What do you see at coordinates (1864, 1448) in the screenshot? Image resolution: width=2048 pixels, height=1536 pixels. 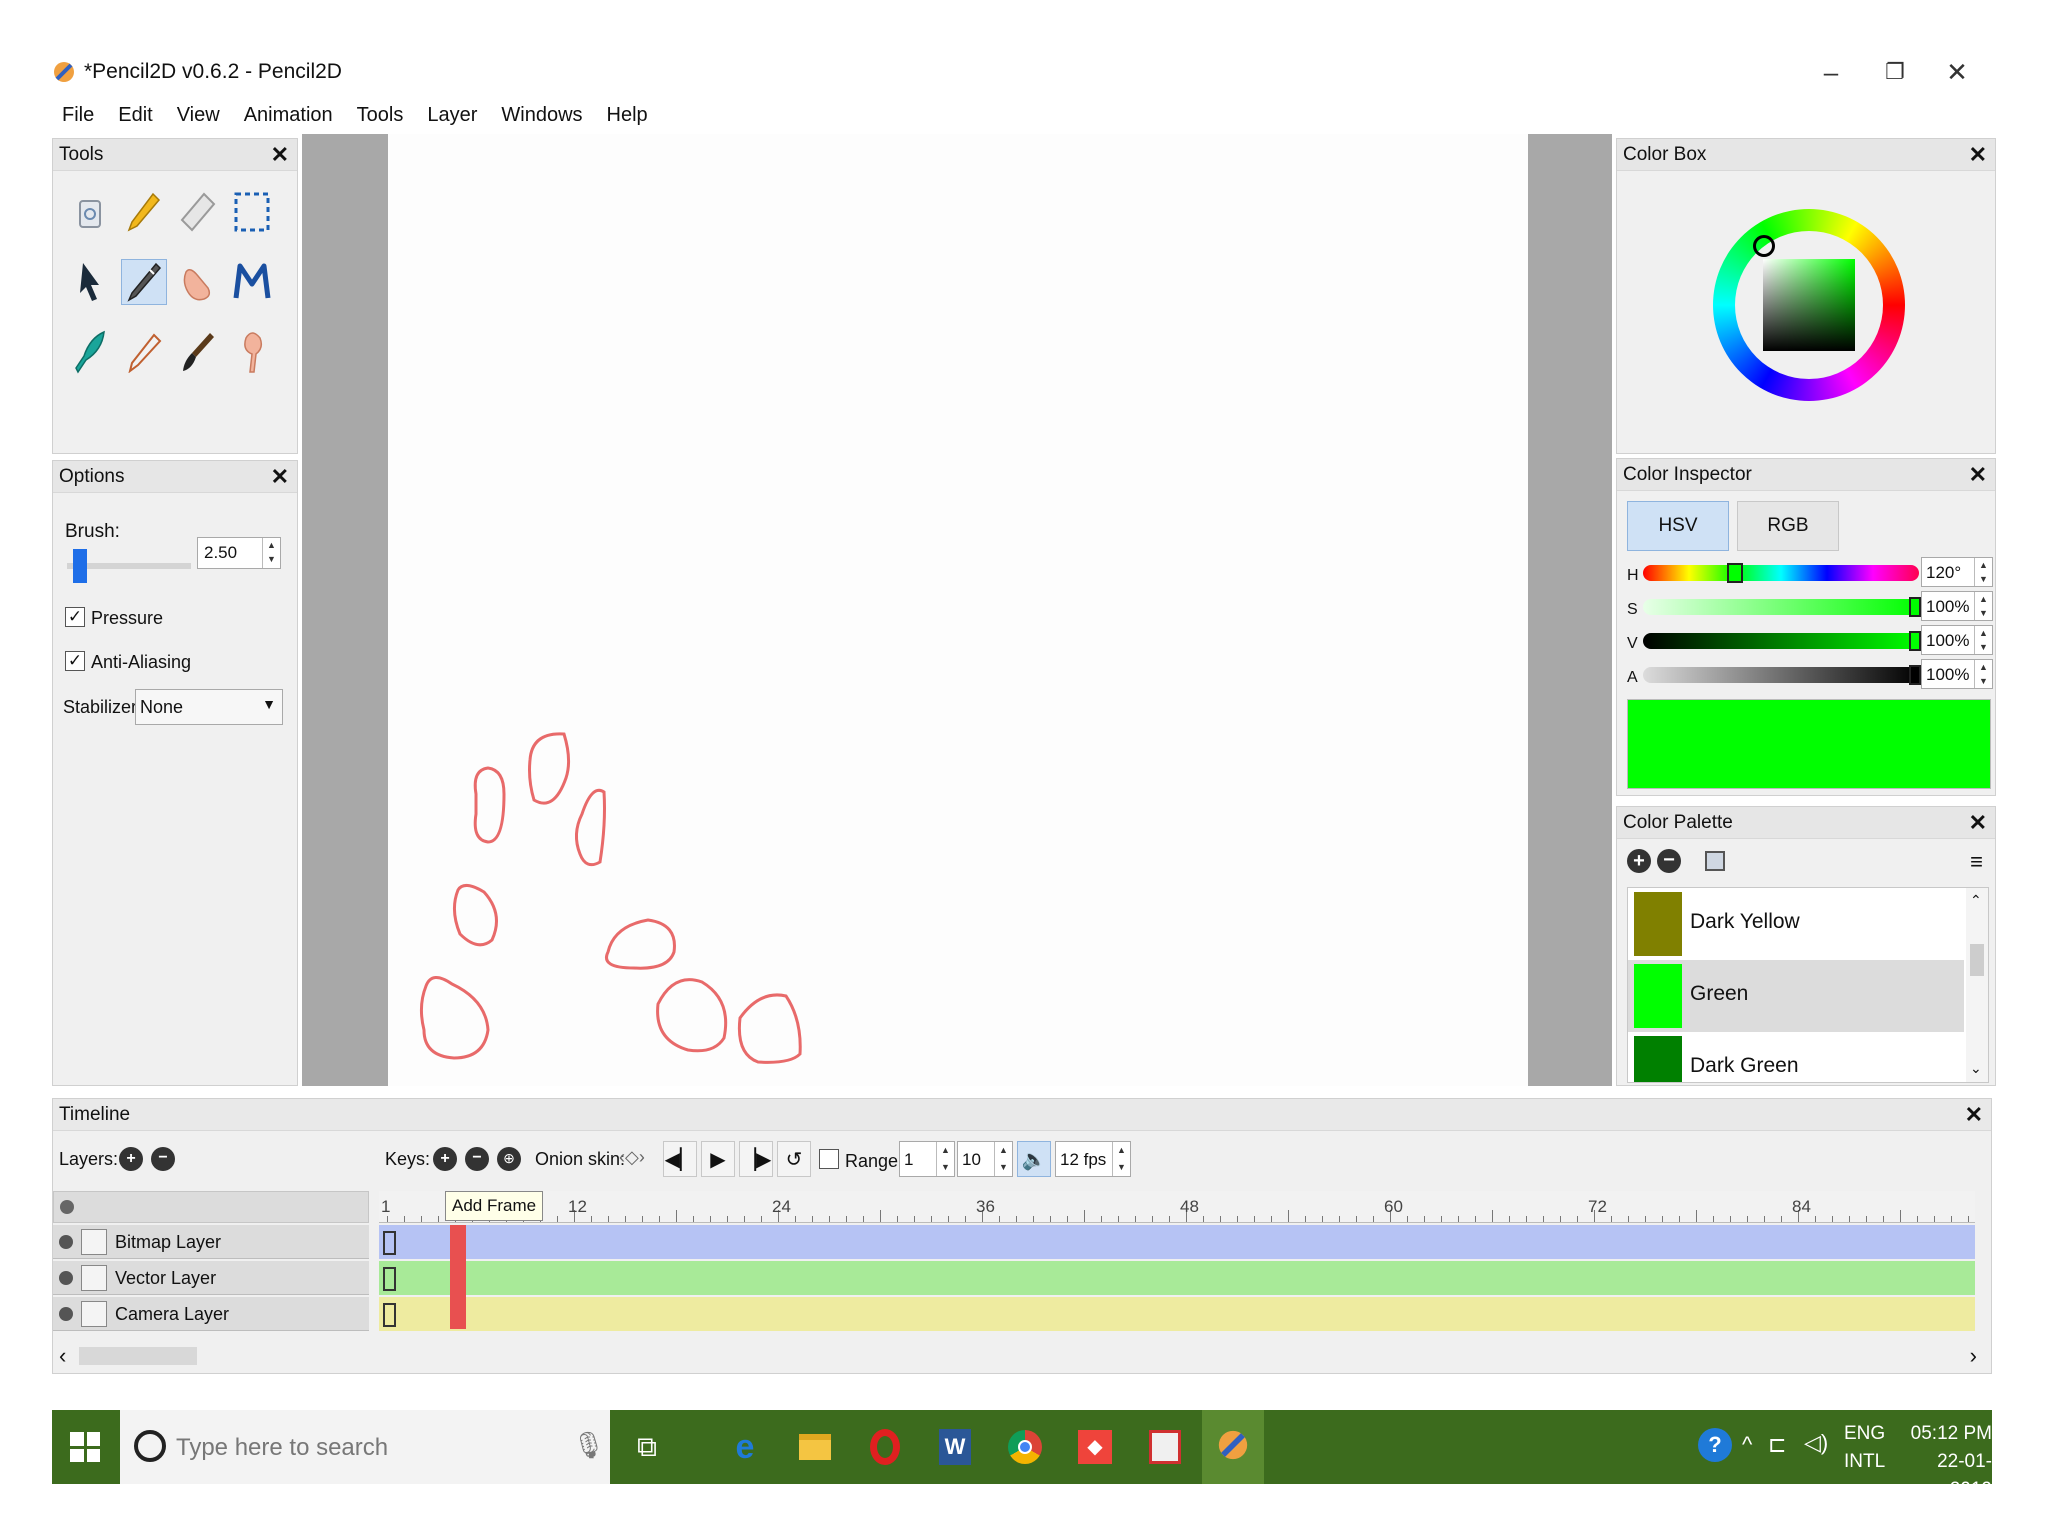 I see `language-indicator: ENG INTL` at bounding box center [1864, 1448].